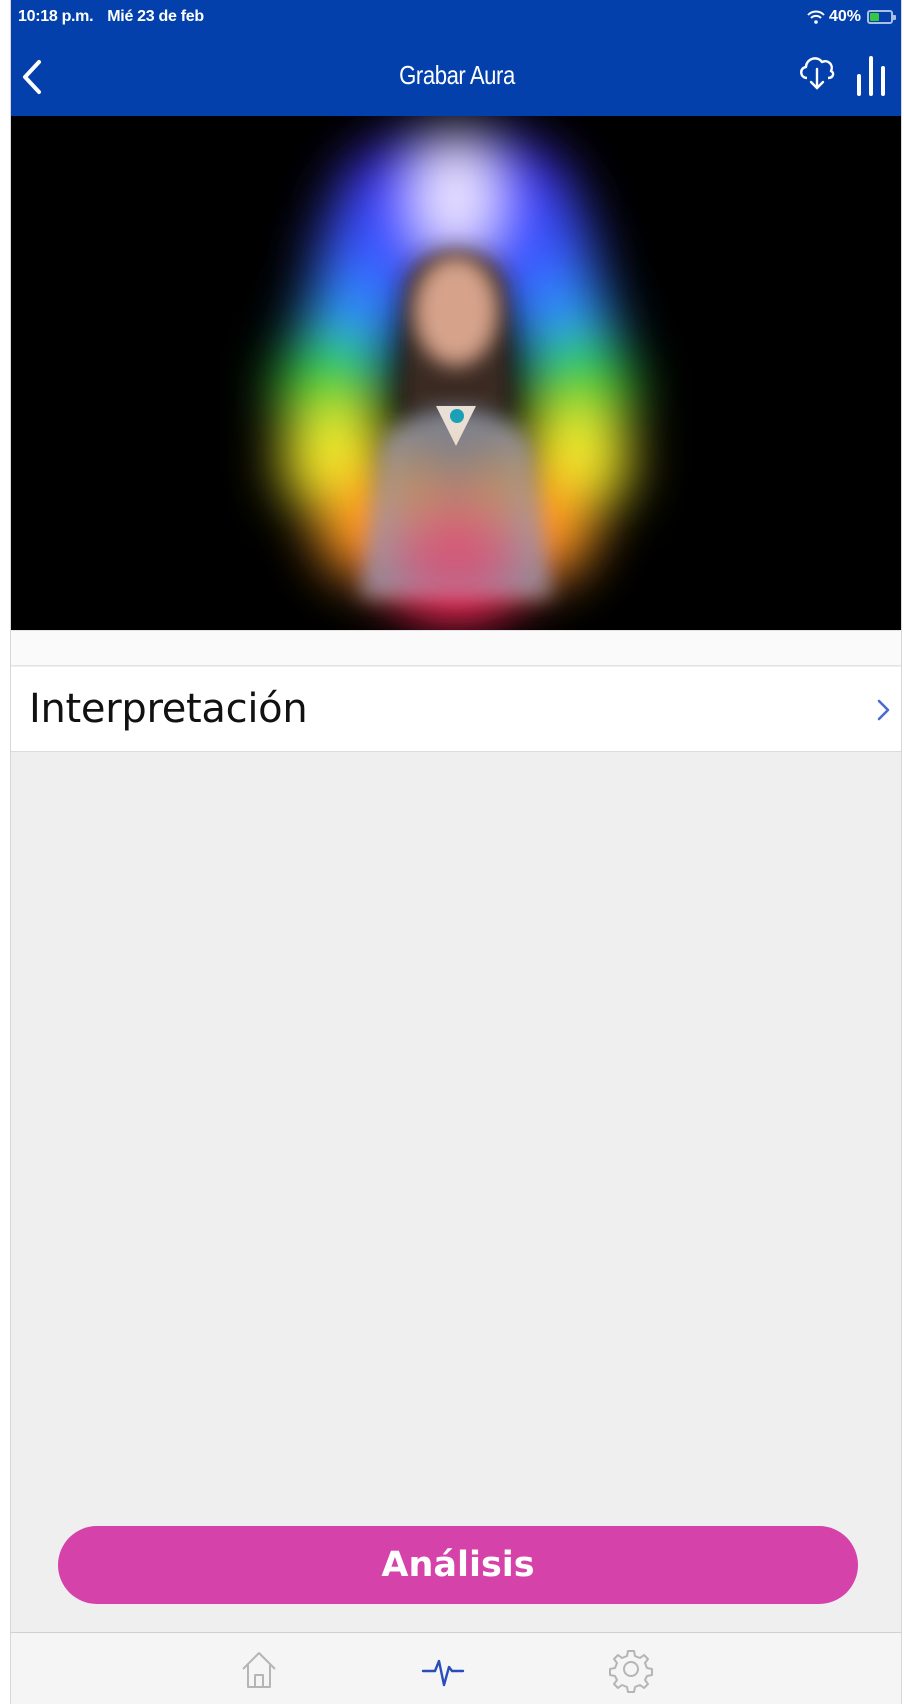  I want to click on home-icon, so click(259, 1670).